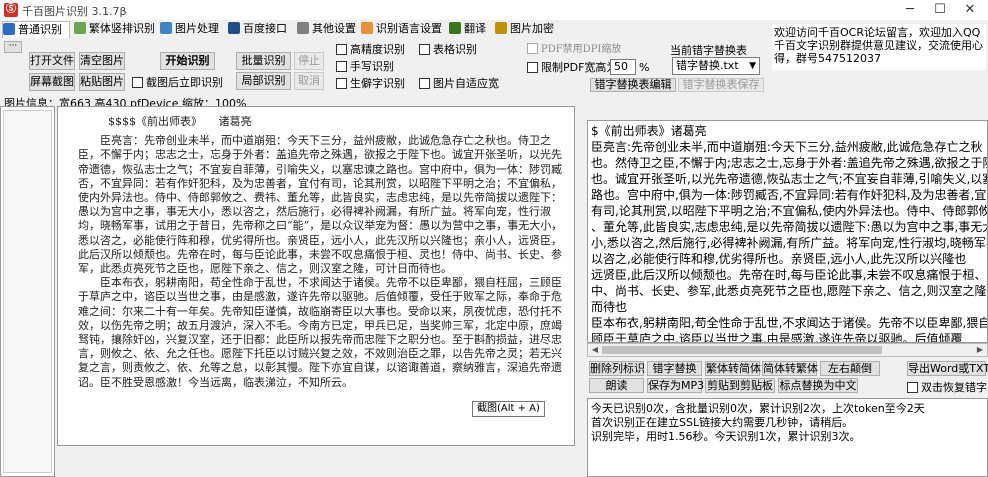  Describe the element at coordinates (947, 368) in the screenshot. I see `export-word-button: 导出Word或TXT` at that location.